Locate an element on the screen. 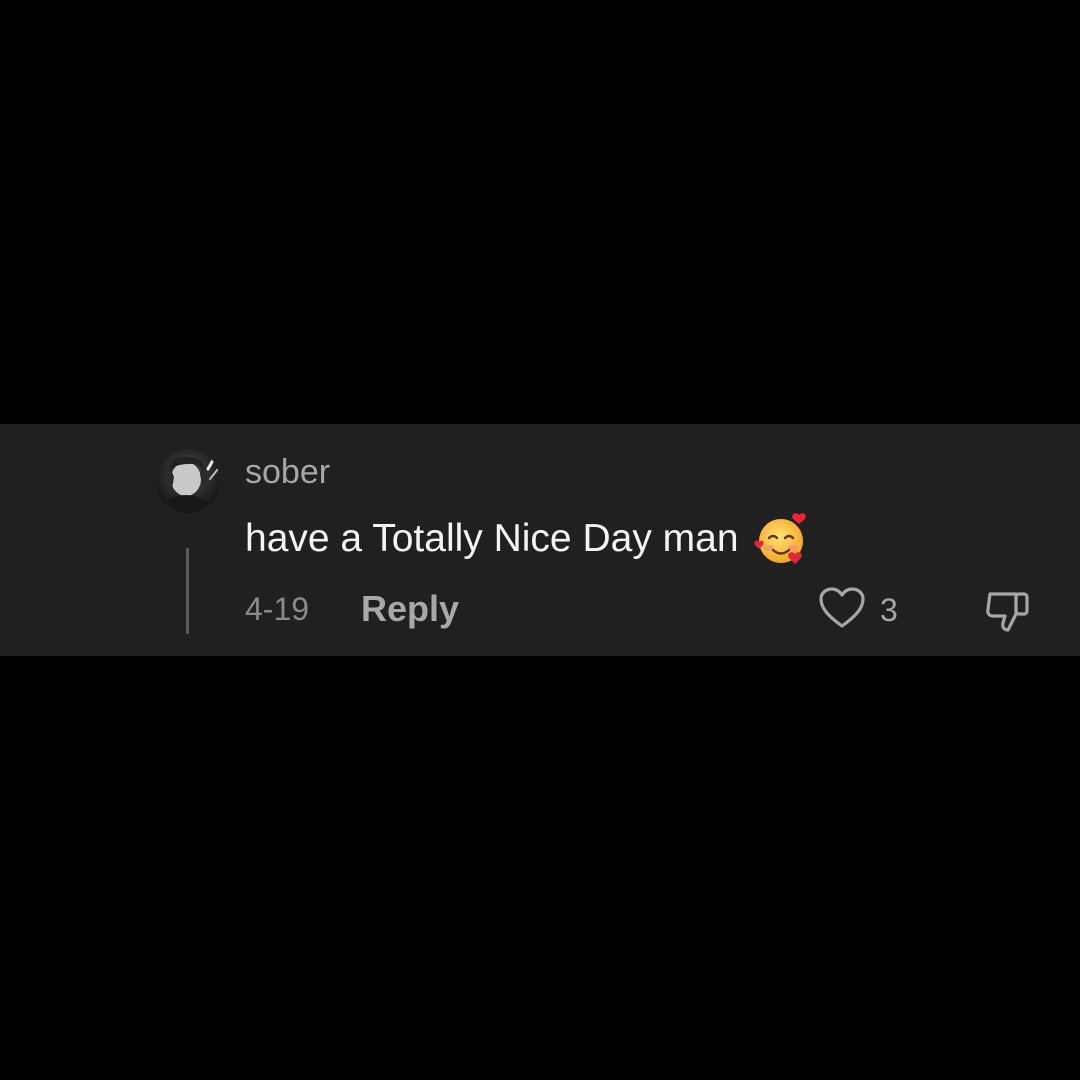 This screenshot has height=1080, width=1080. like-button: 3 is located at coordinates (858, 610).